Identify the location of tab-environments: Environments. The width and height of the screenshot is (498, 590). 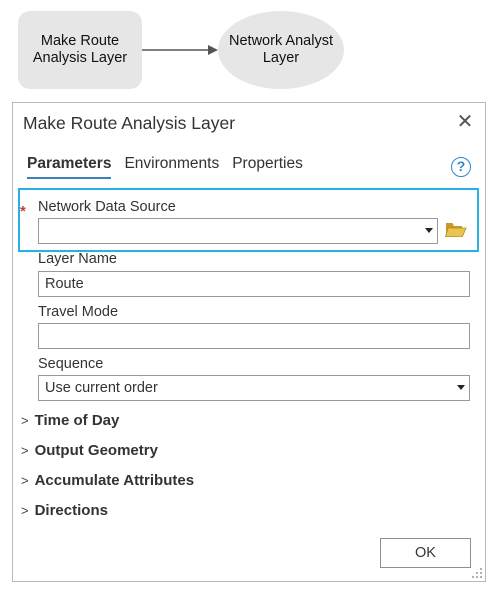
(171, 167).